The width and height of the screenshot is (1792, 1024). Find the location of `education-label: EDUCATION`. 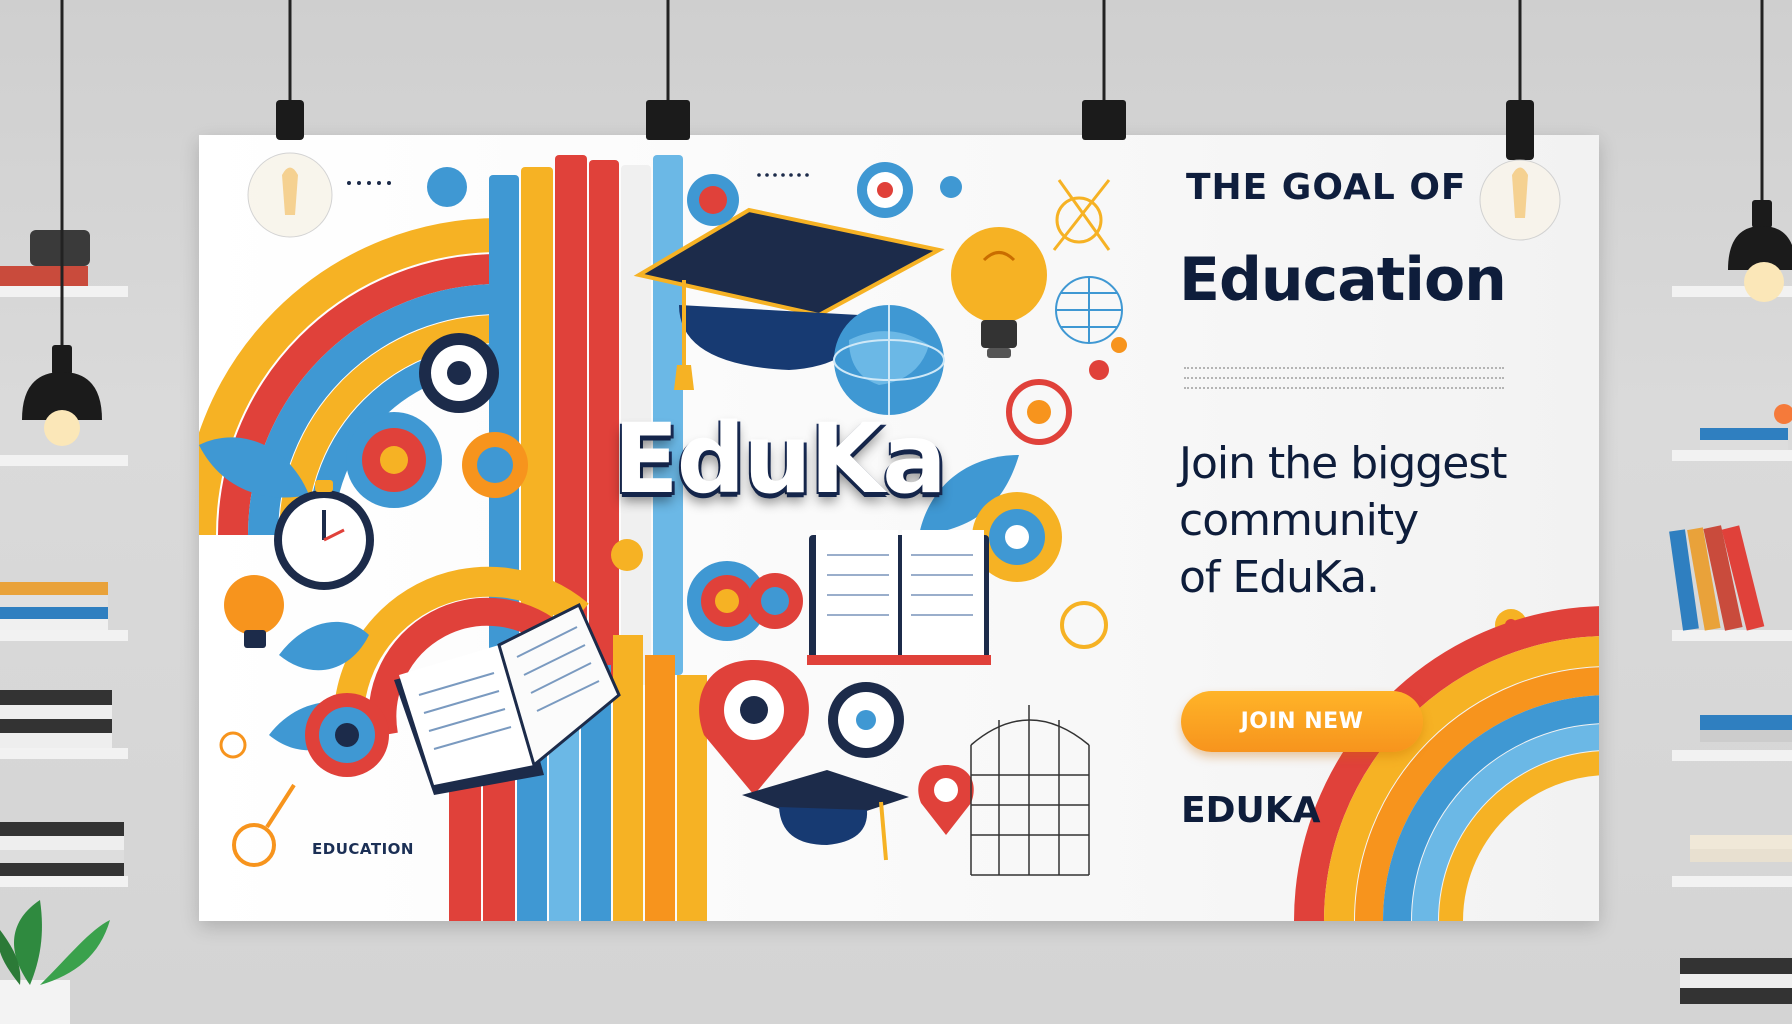

education-label: EDUCATION is located at coordinates (363, 849).